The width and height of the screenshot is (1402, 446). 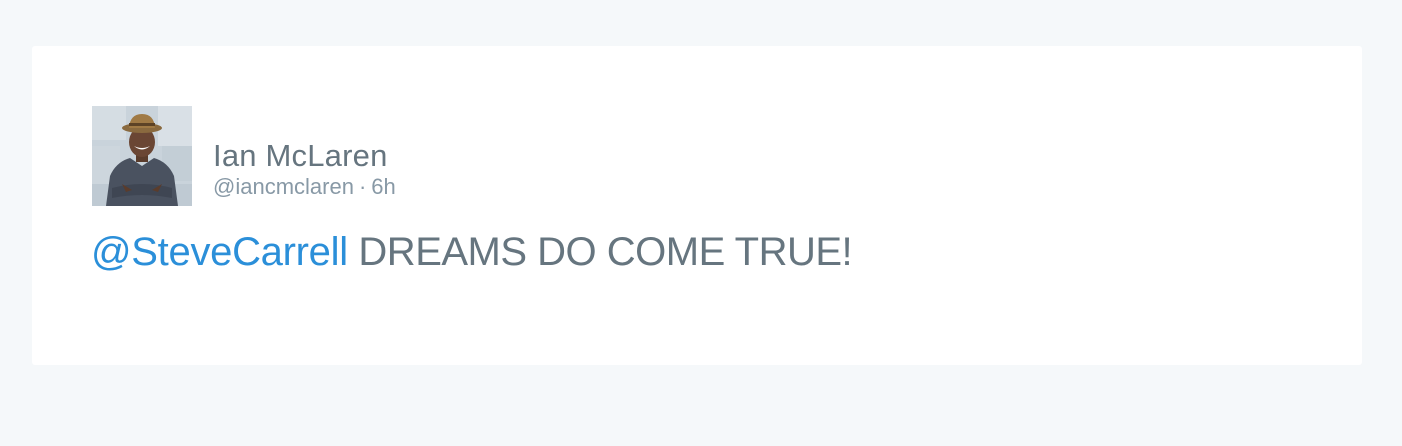 I want to click on mention-link: @SteveCarrell, so click(x=219, y=252).